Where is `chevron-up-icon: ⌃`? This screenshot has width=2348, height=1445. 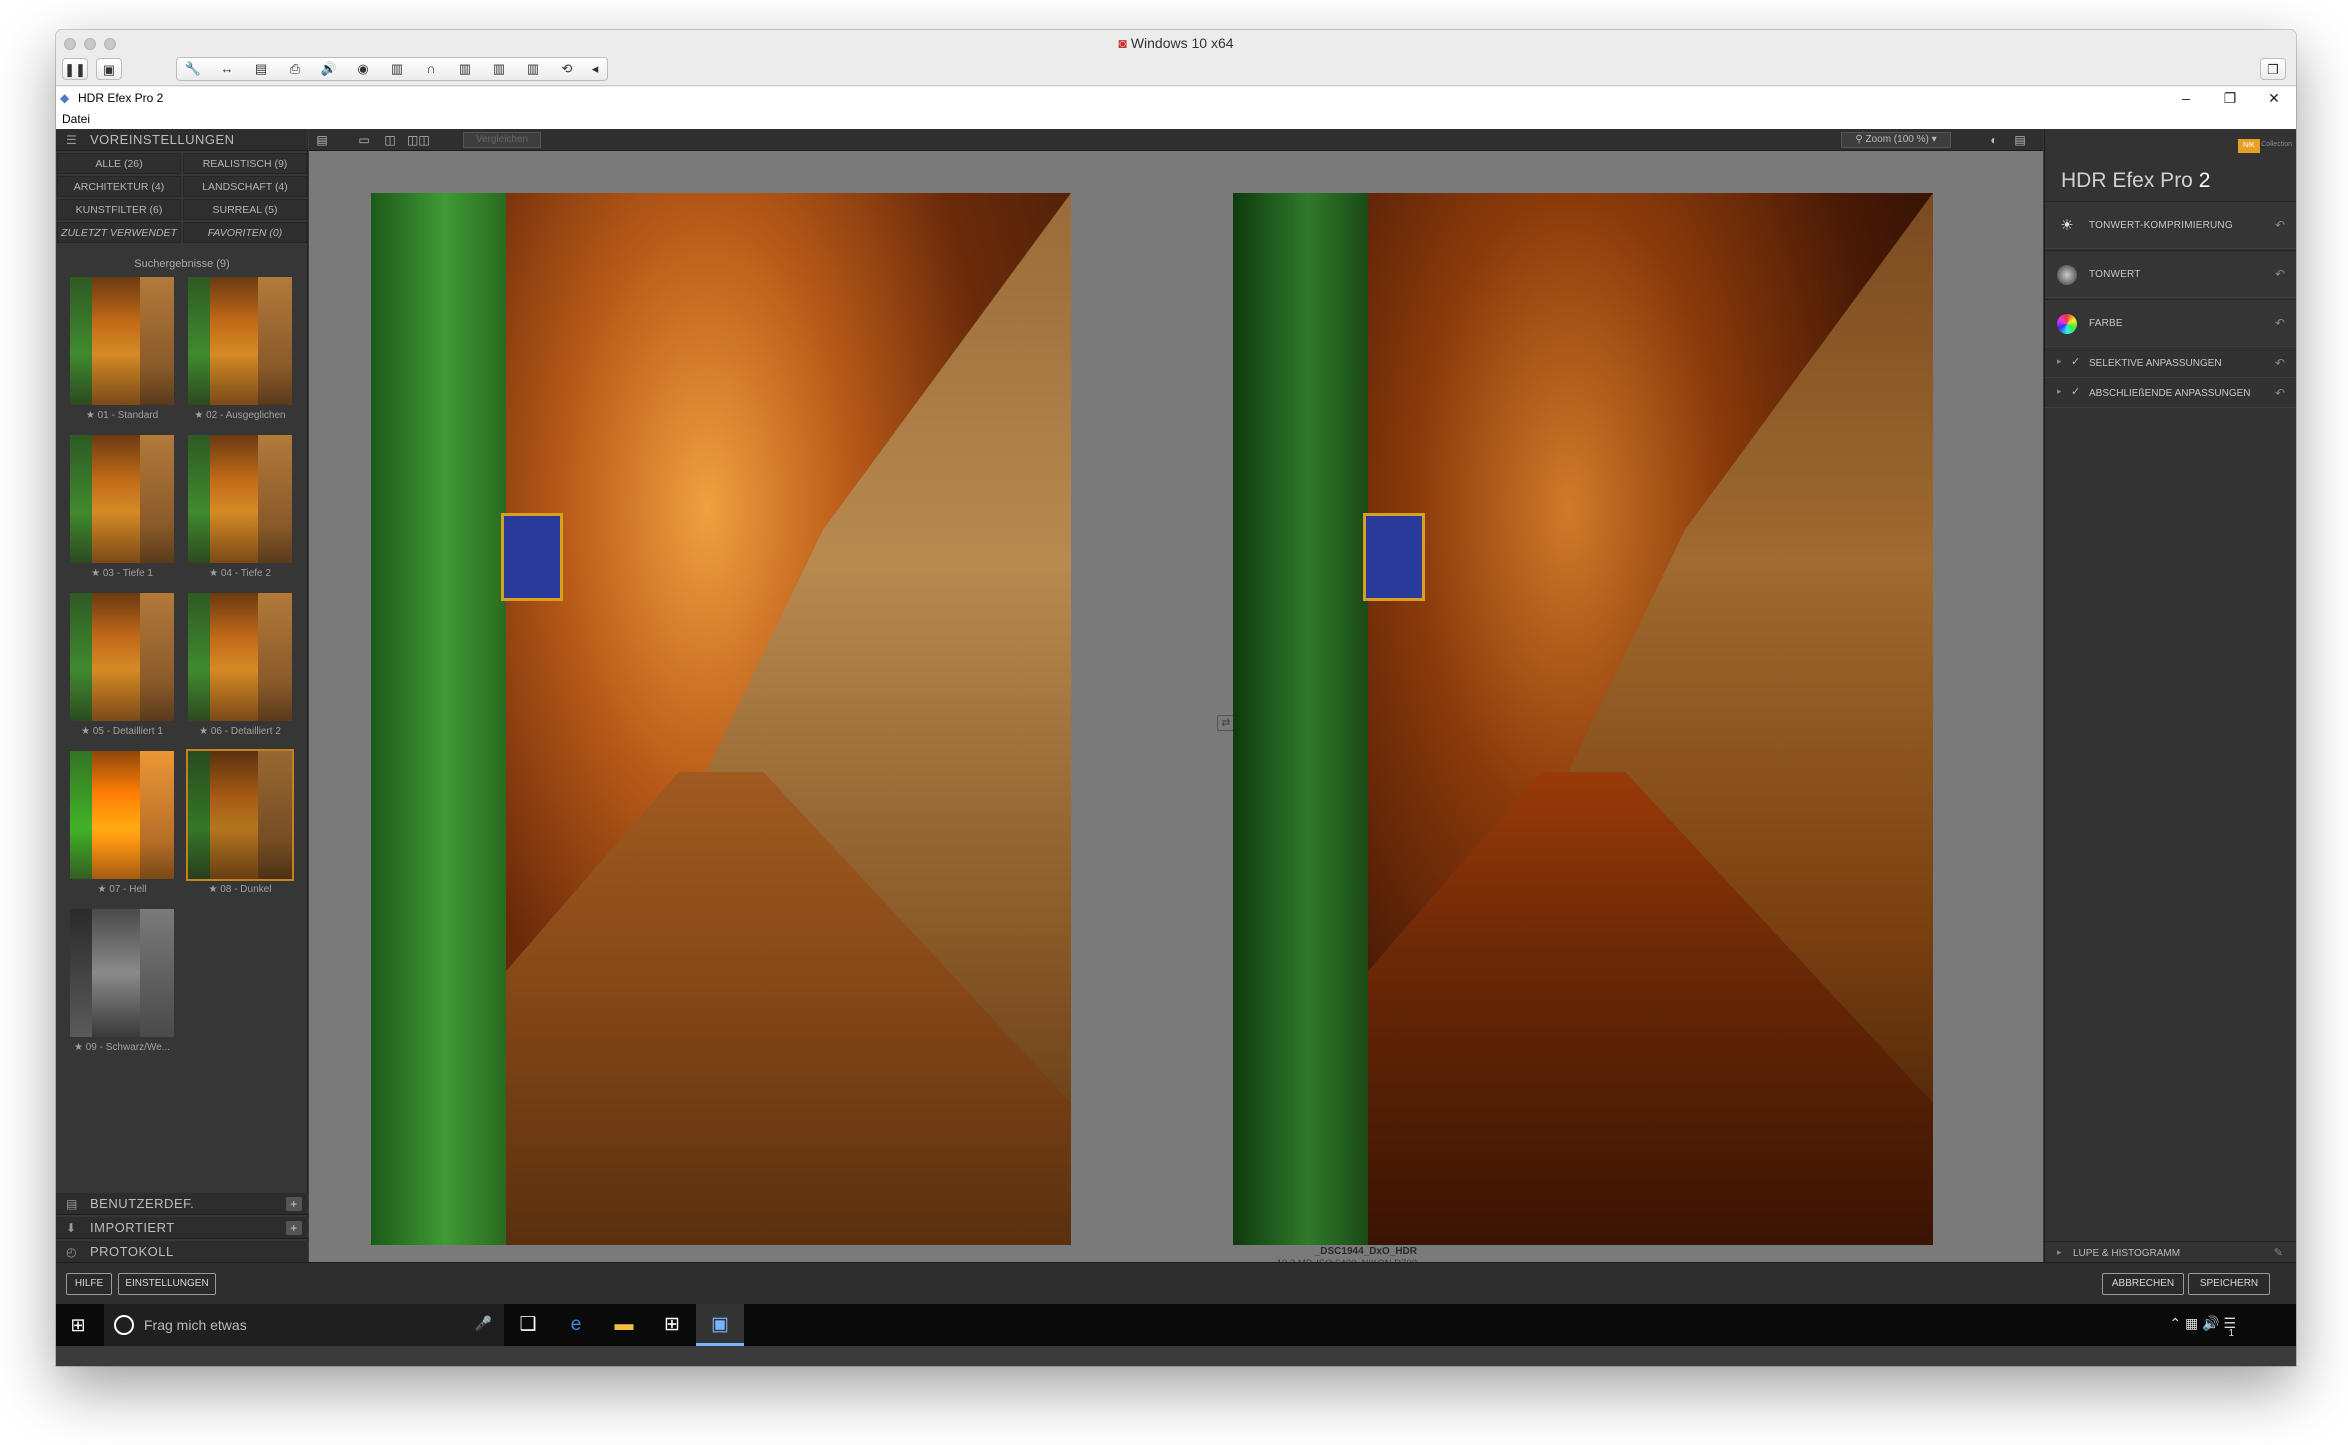 chevron-up-icon: ⌃ is located at coordinates (2175, 1323).